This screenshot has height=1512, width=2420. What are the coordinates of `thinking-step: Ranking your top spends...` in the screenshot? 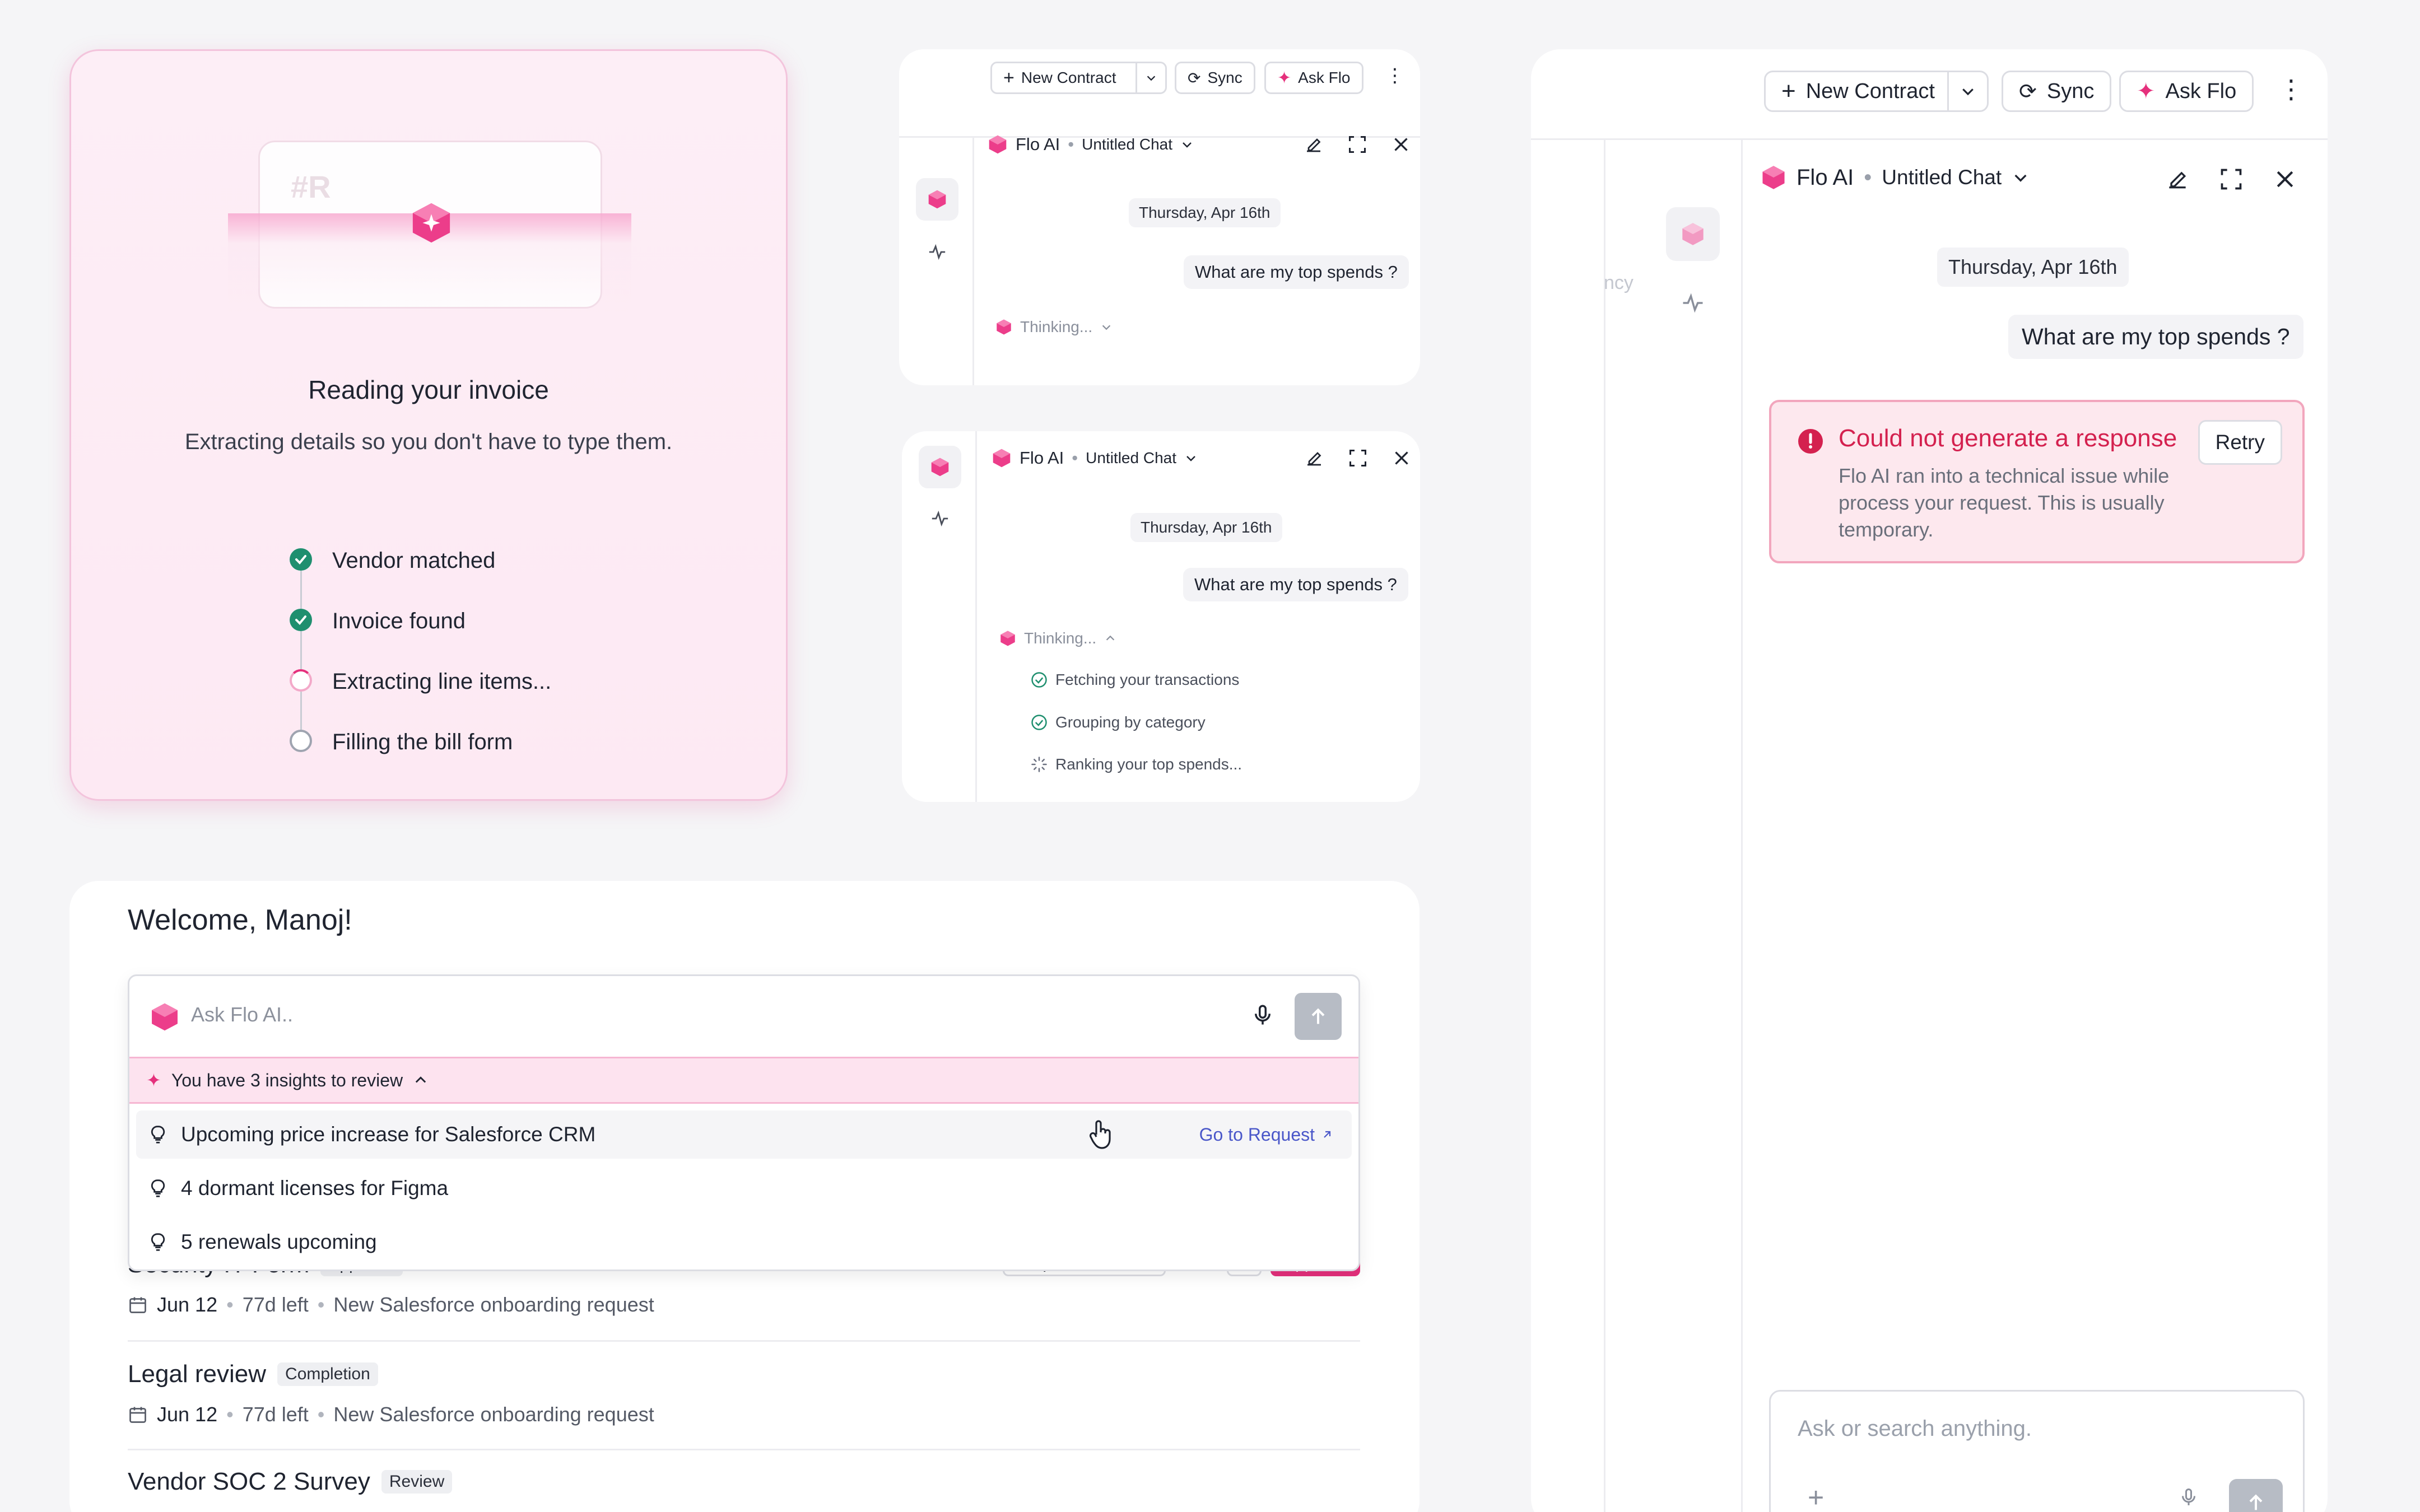 It's located at (1137, 764).